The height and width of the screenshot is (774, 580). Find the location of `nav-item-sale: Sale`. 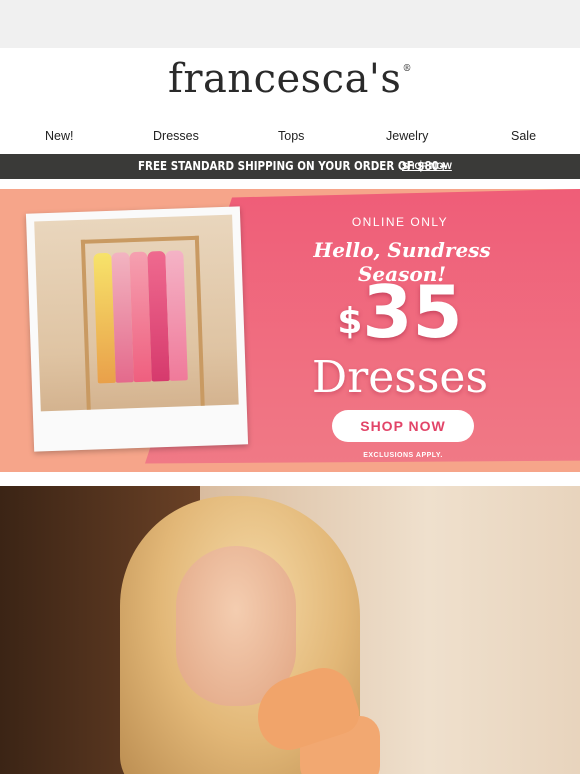

nav-item-sale: Sale is located at coordinates (523, 136).